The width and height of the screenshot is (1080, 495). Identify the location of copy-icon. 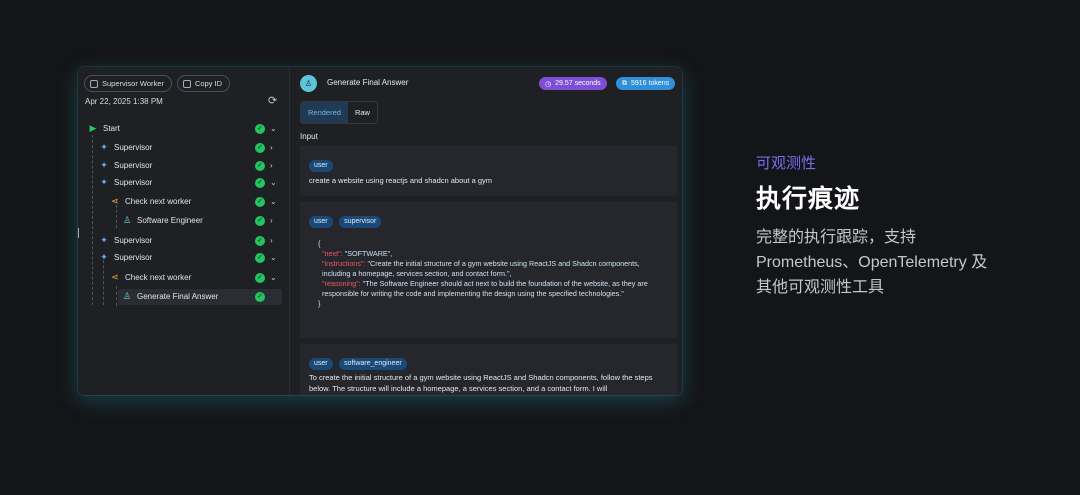
(186, 83).